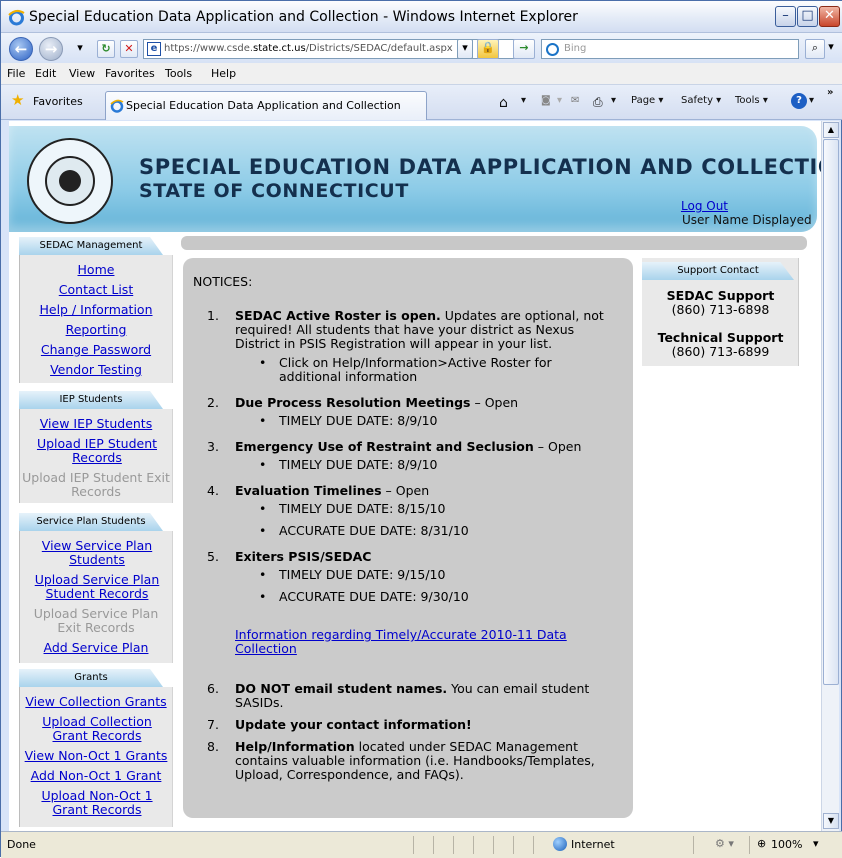 This screenshot has width=842, height=858. I want to click on logout-link: Log Out, so click(704, 206).